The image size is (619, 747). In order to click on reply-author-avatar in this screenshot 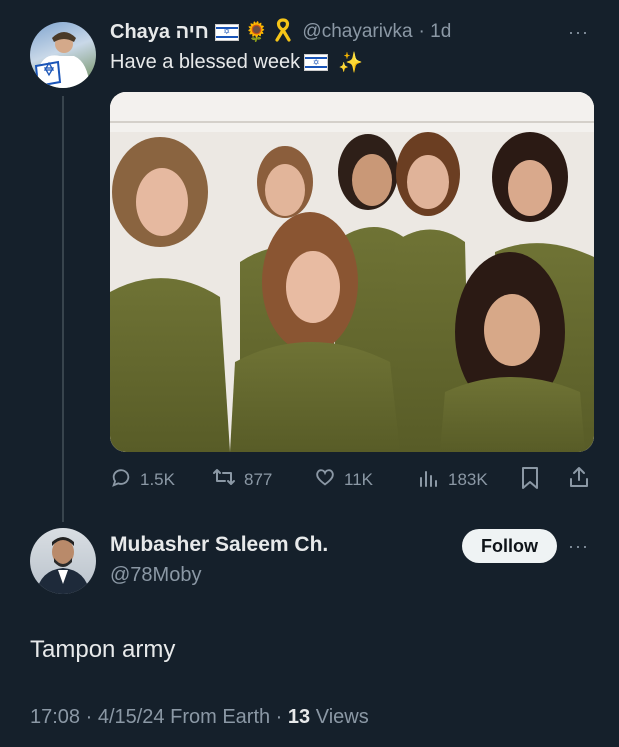, I will do `click(63, 561)`.